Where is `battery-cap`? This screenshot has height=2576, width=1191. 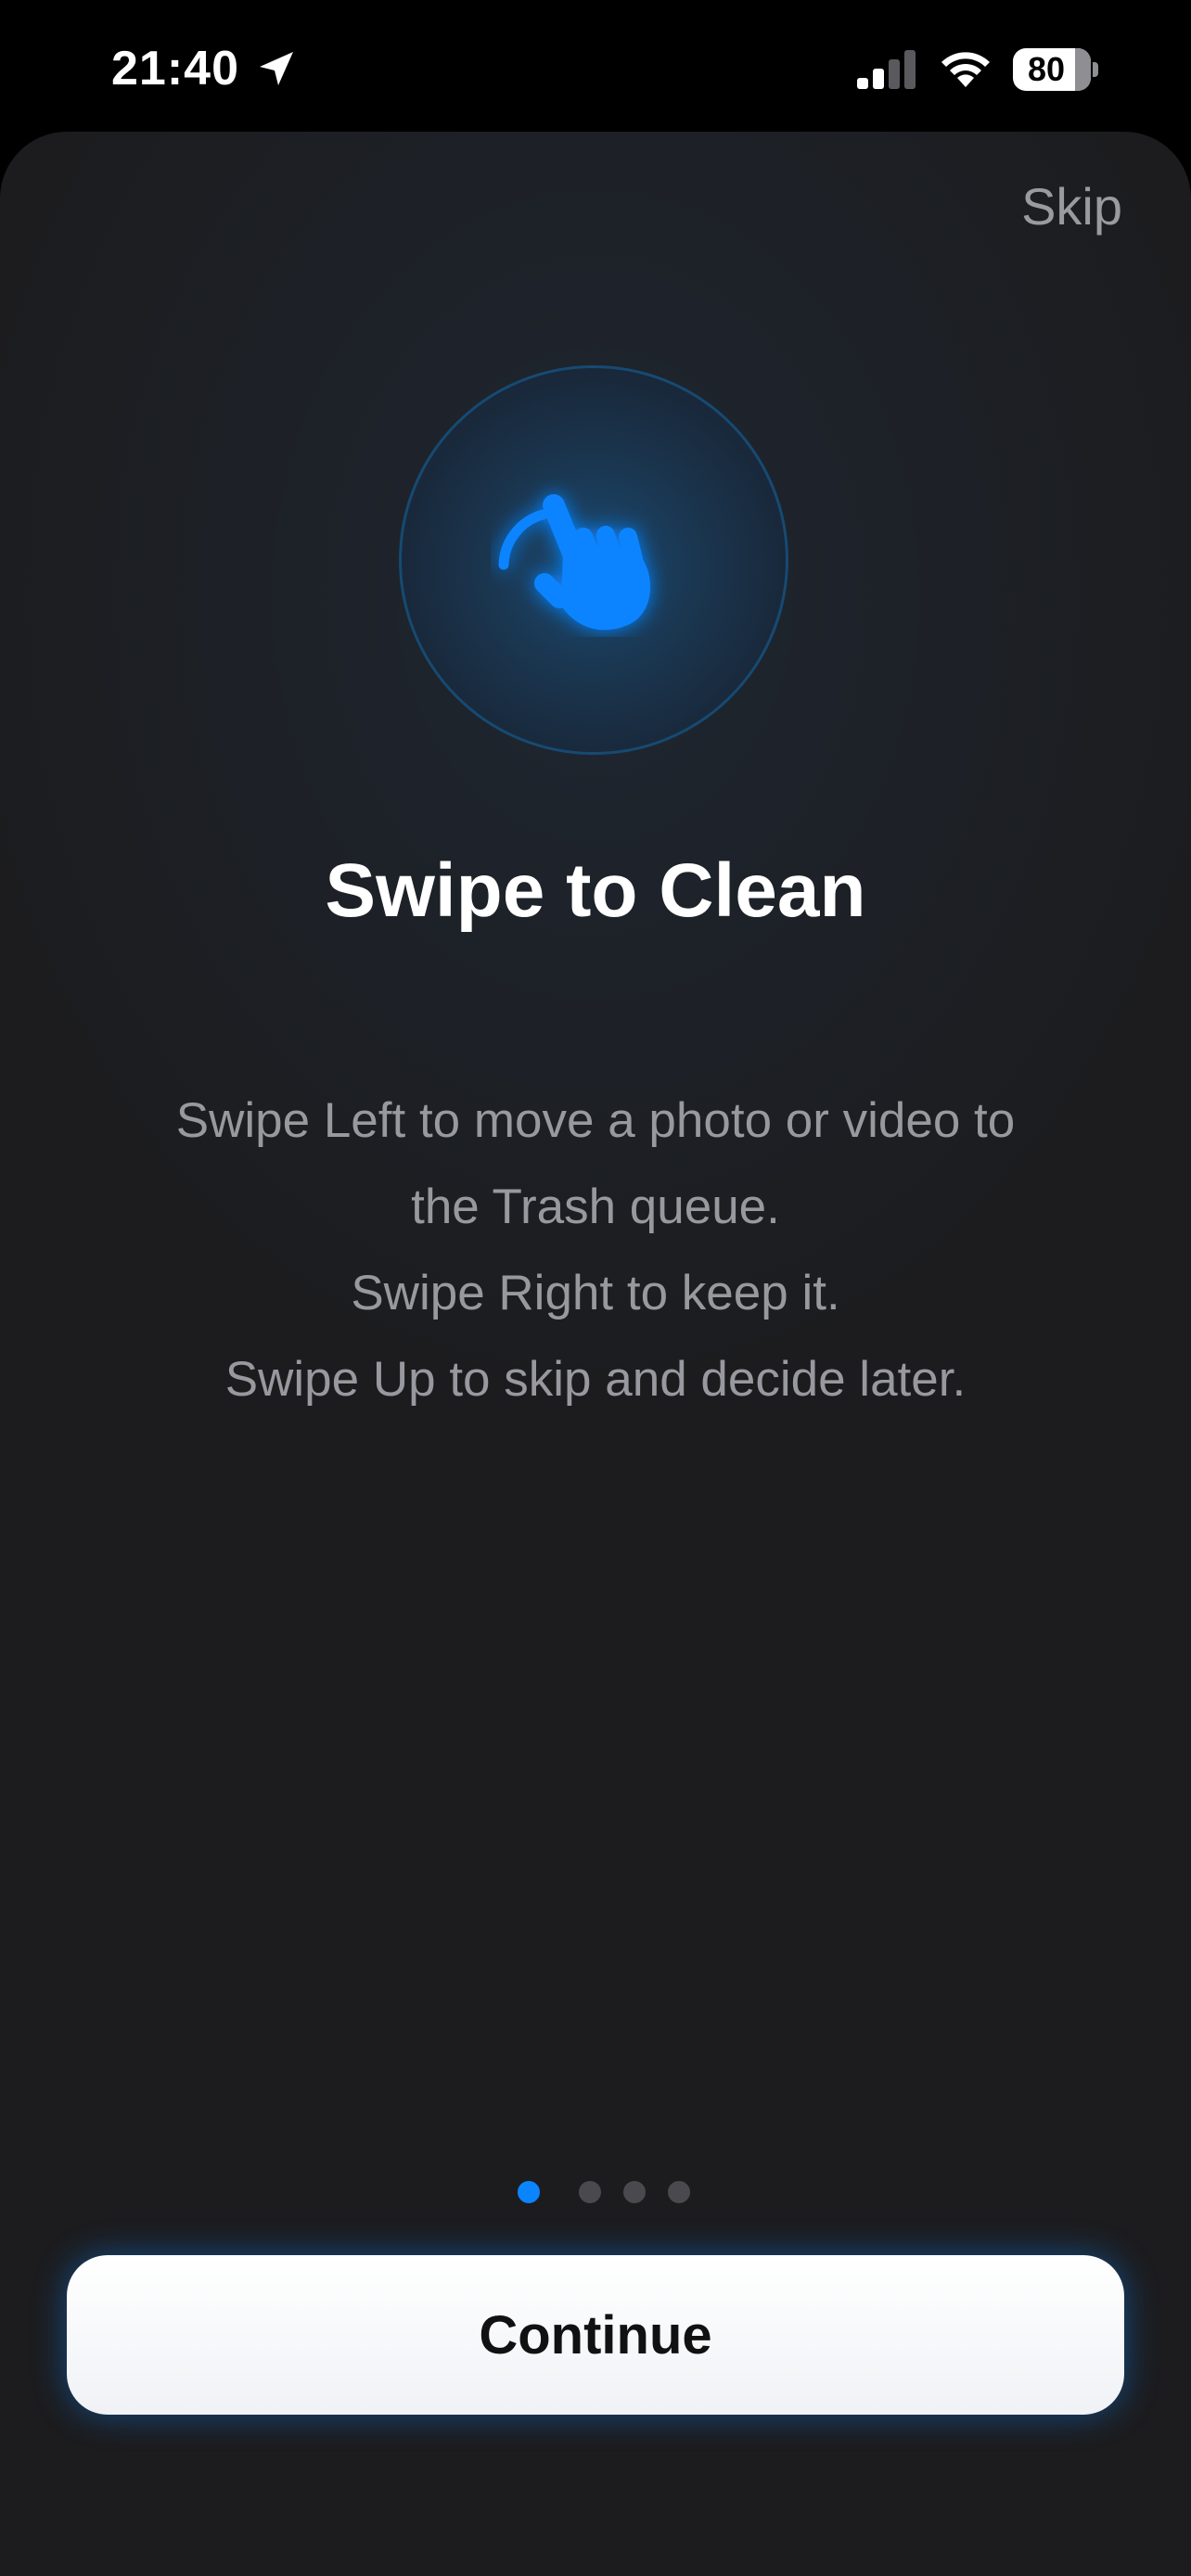
battery-cap is located at coordinates (1095, 69).